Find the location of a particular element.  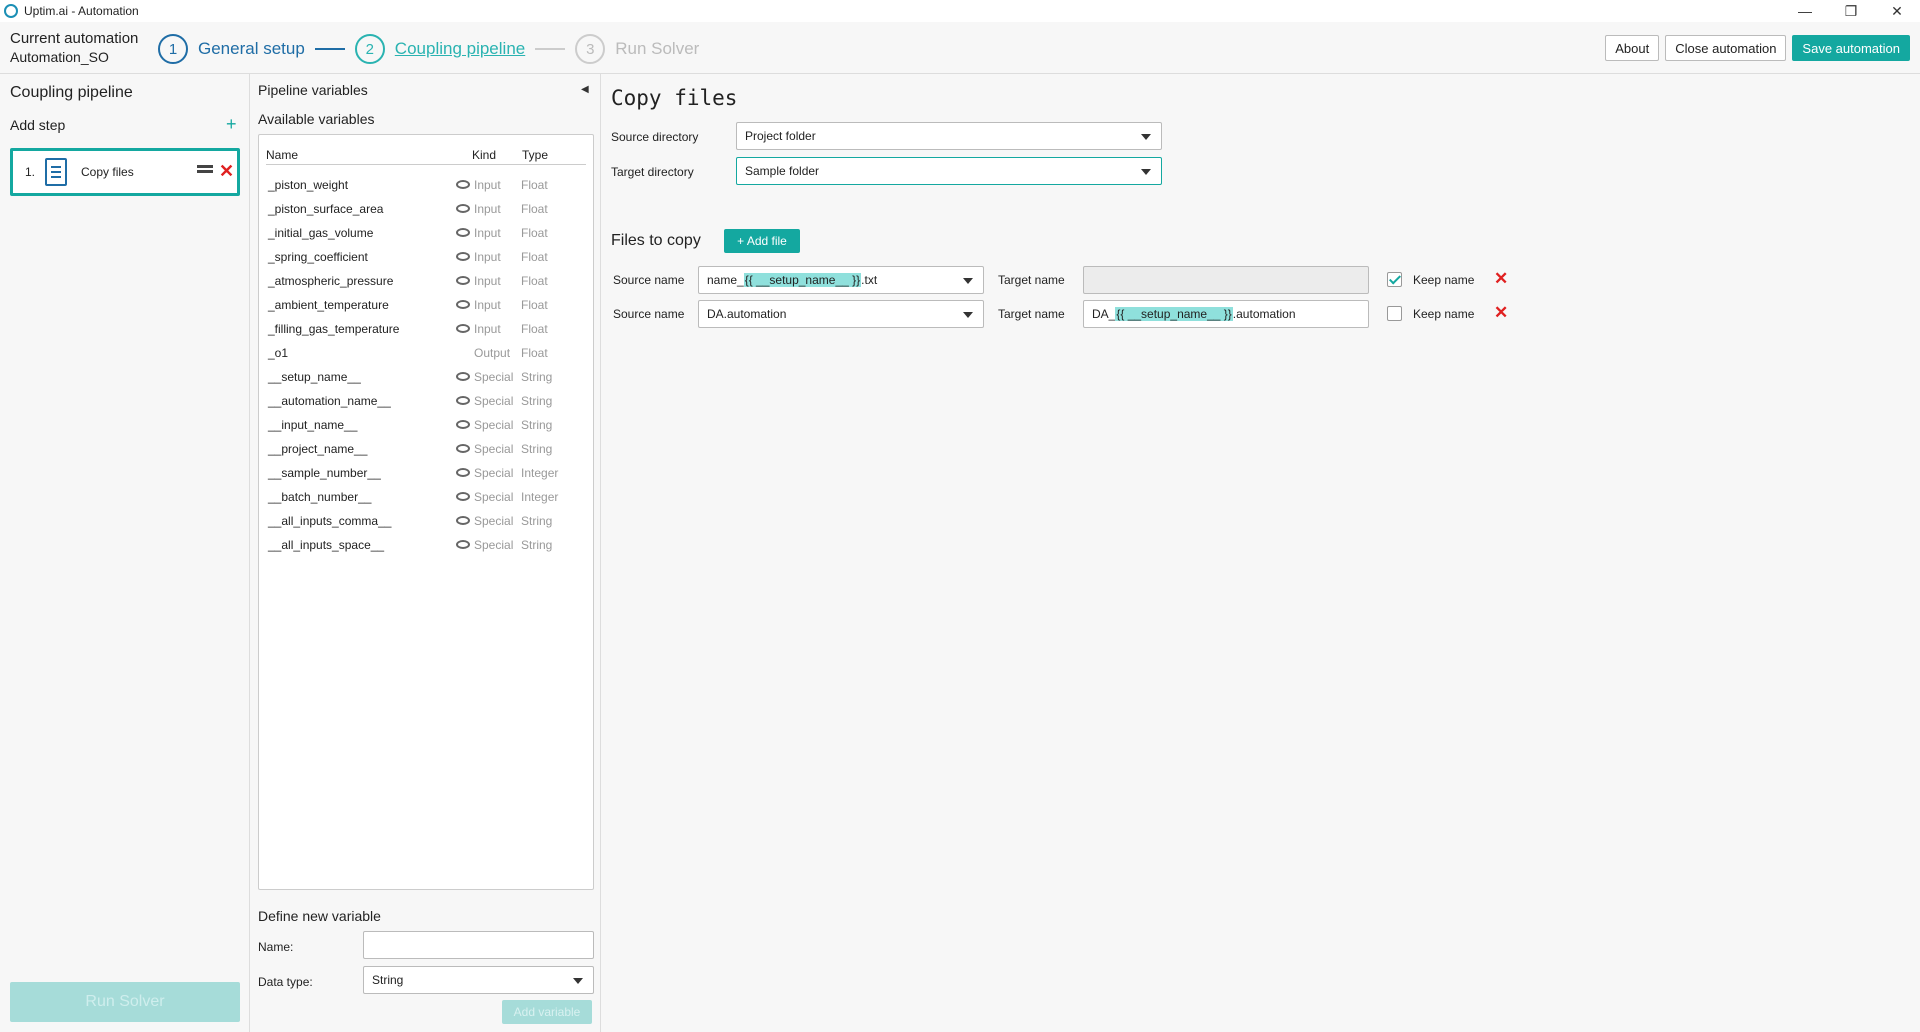

close-automation-button: Close automation is located at coordinates (1726, 48).